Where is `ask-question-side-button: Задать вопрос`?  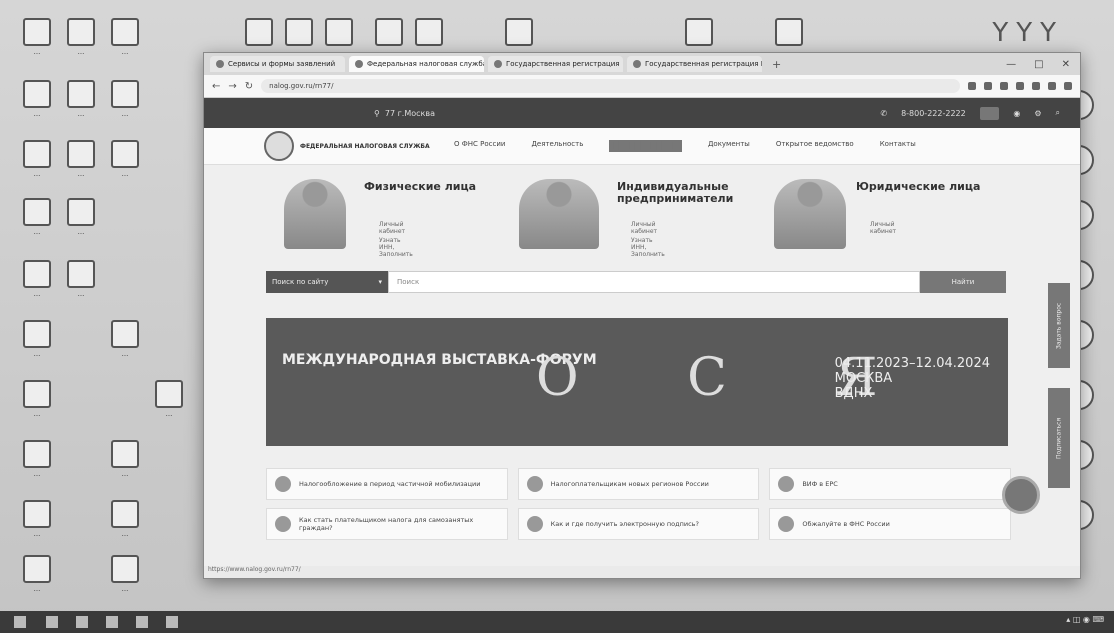
ask-question-side-button: Задать вопрос is located at coordinates (1059, 325).